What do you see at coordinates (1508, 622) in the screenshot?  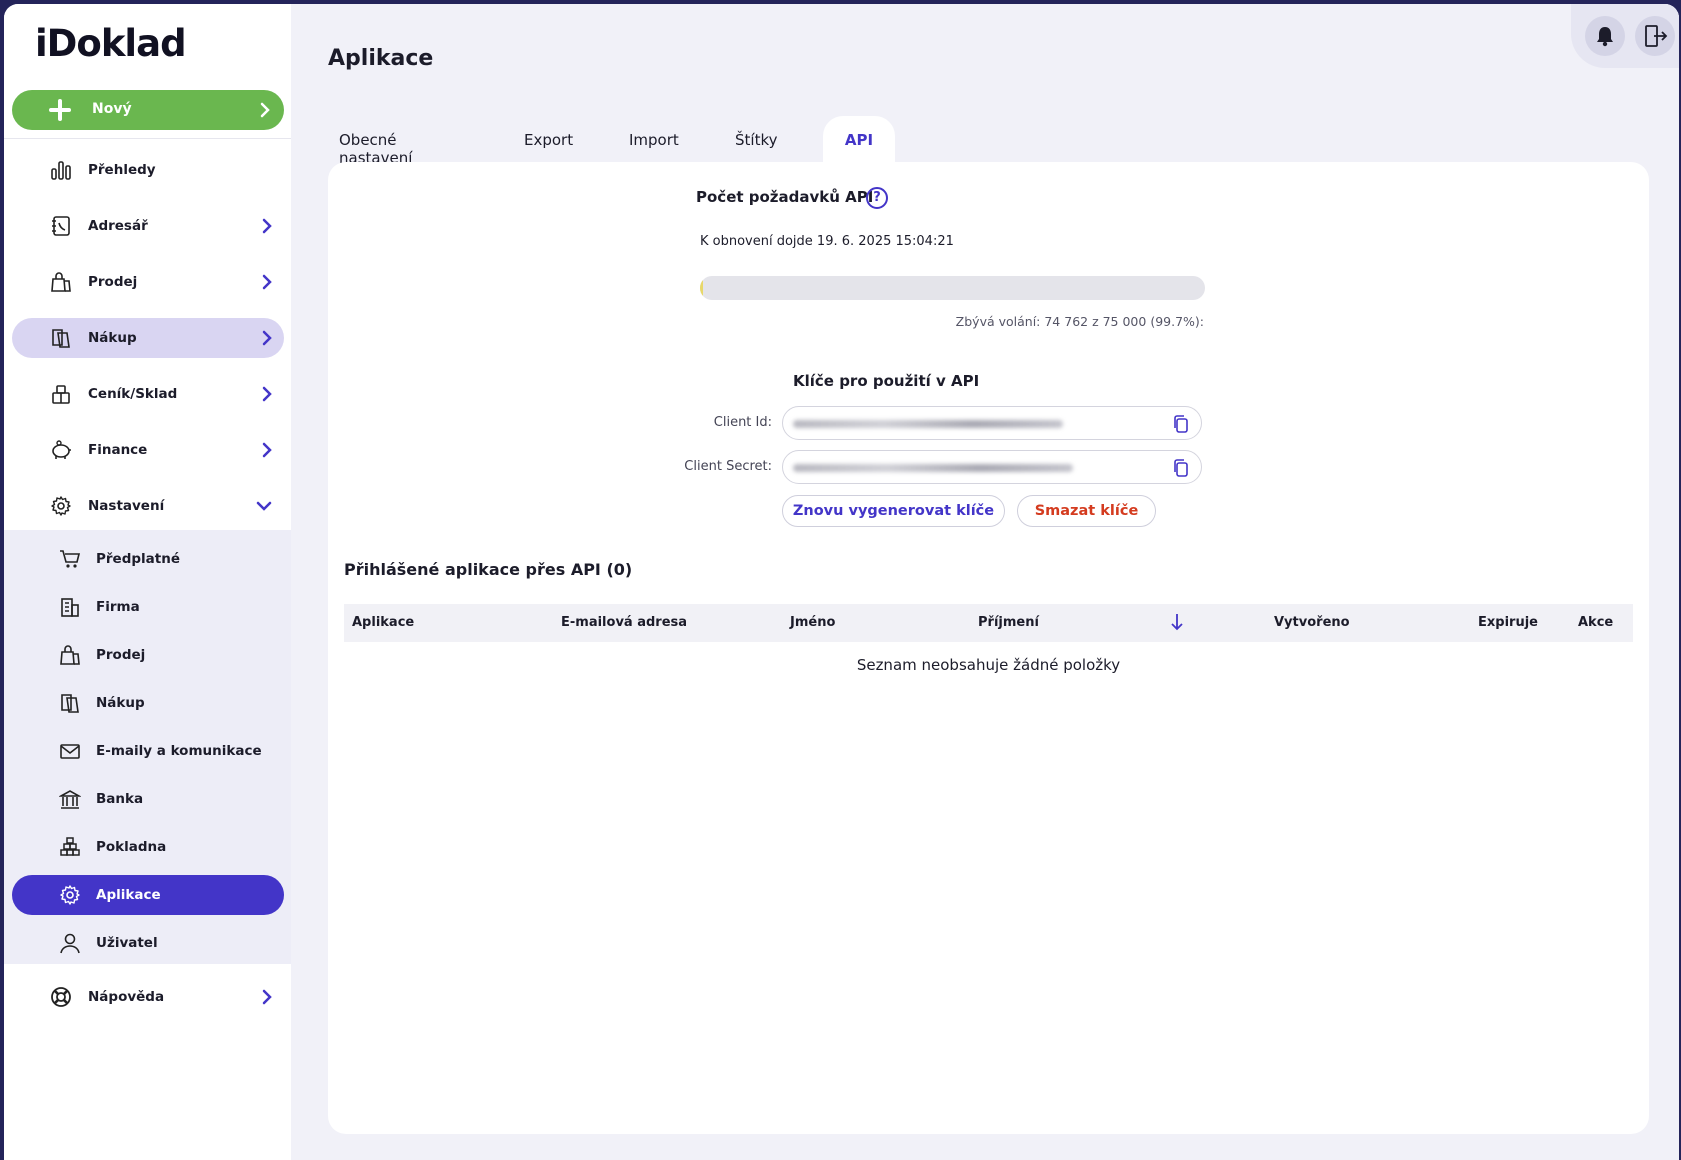 I see `column-header-expiruje: Expiruje` at bounding box center [1508, 622].